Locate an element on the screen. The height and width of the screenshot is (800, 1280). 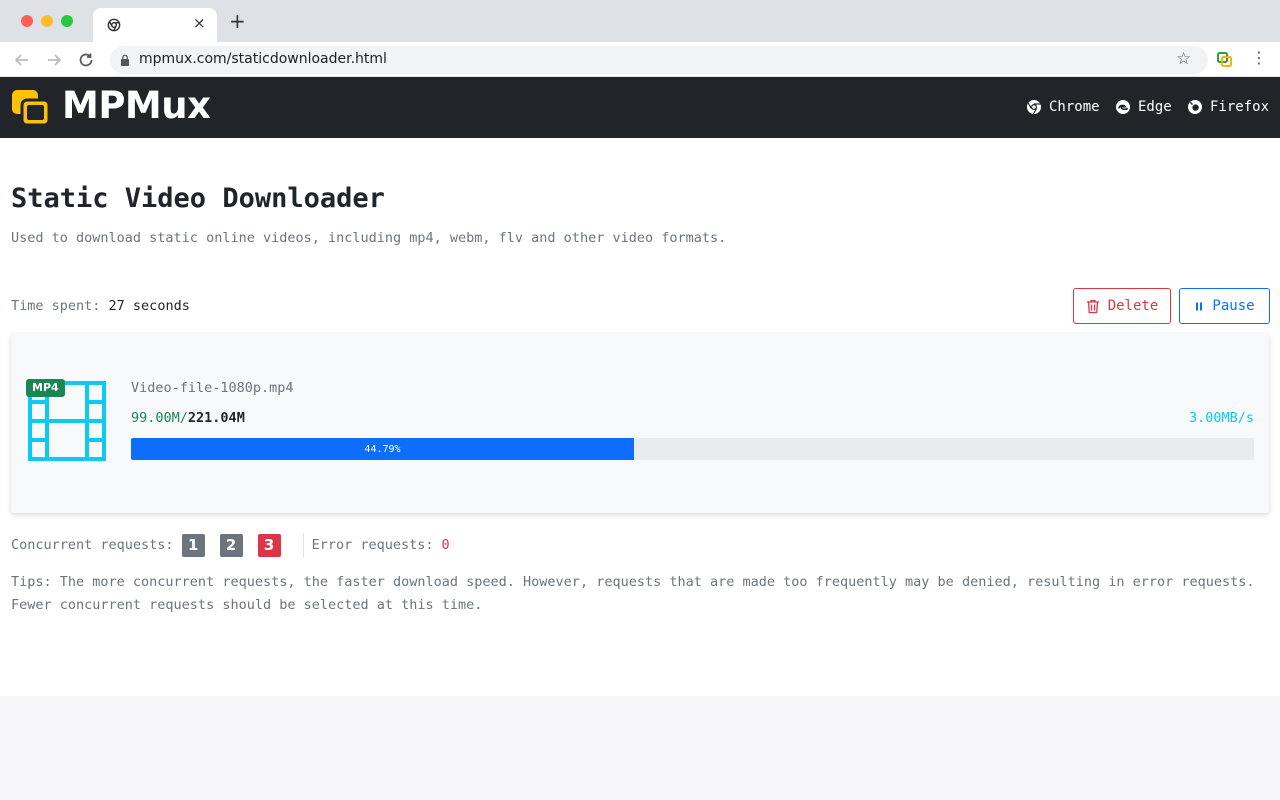
delete-button-label: Delete is located at coordinates (1133, 306).